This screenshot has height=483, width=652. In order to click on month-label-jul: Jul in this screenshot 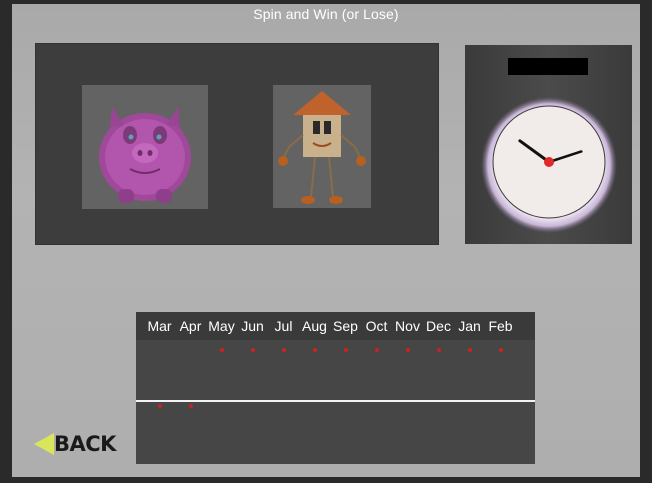, I will do `click(283, 326)`.